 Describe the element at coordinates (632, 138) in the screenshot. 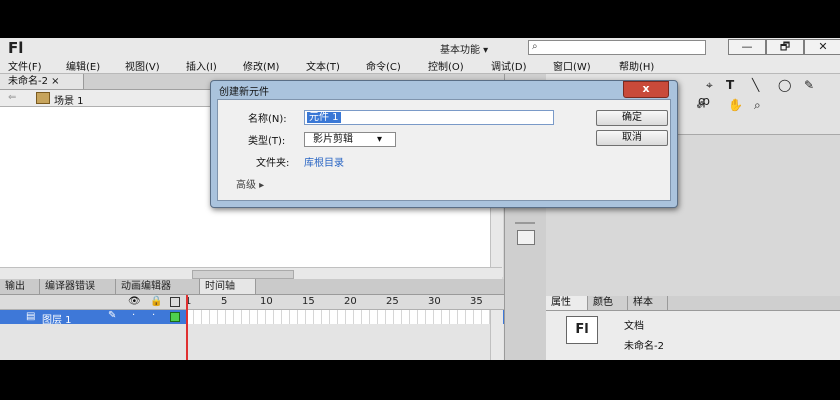

I see `cancel-button: 取消` at that location.